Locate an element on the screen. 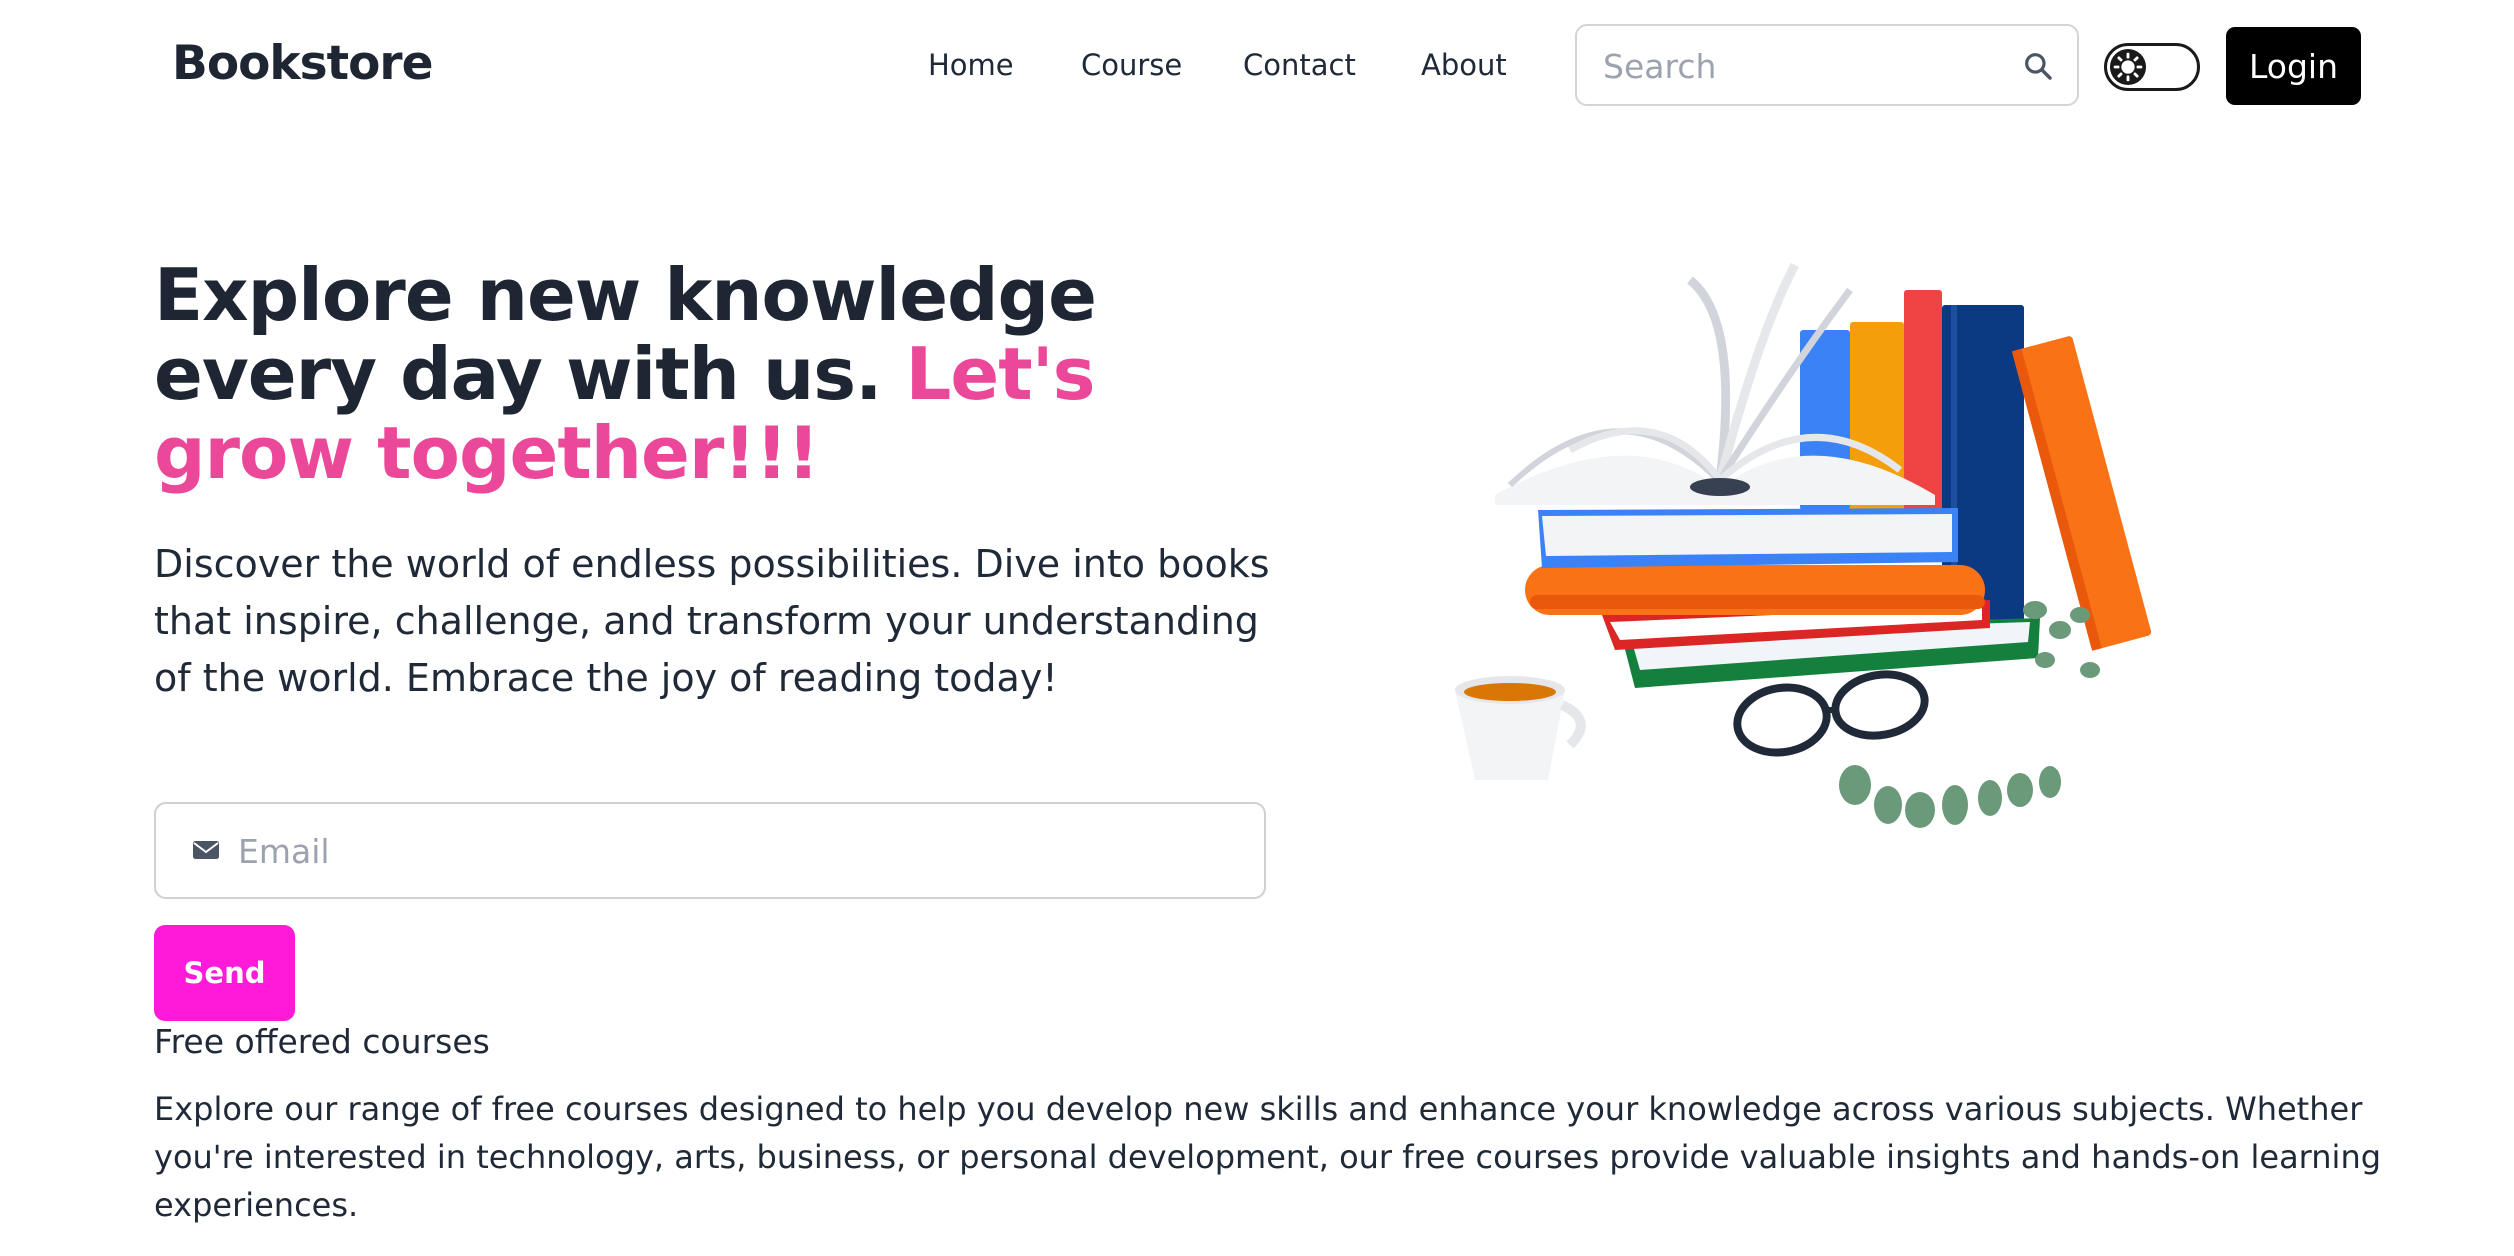 The image size is (2514, 1256). nav-link-course: Course is located at coordinates (1131, 65).